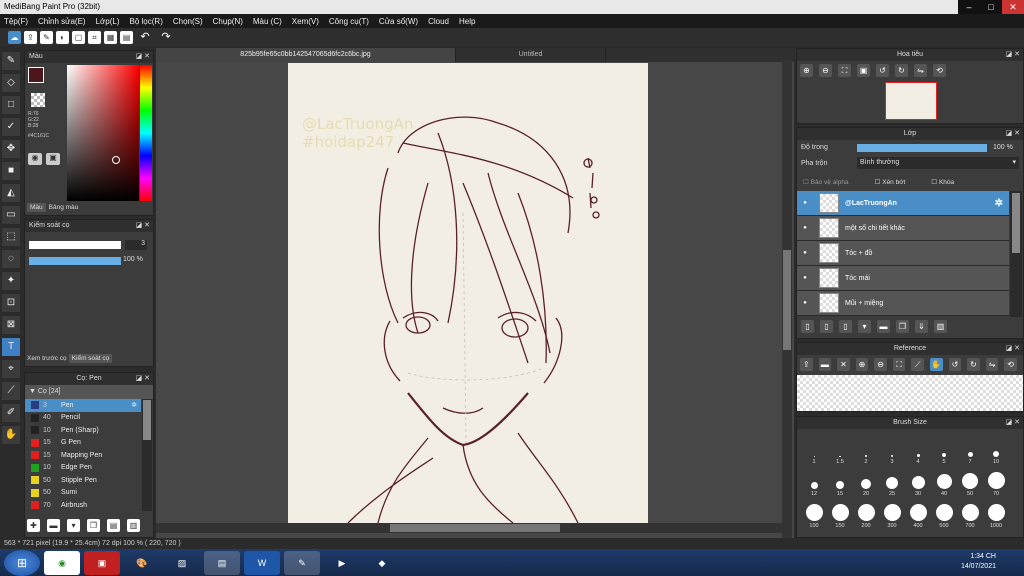 This screenshot has height=576, width=1024. What do you see at coordinates (892, 513) in the screenshot?
I see `brush-size-option: 300` at bounding box center [892, 513].